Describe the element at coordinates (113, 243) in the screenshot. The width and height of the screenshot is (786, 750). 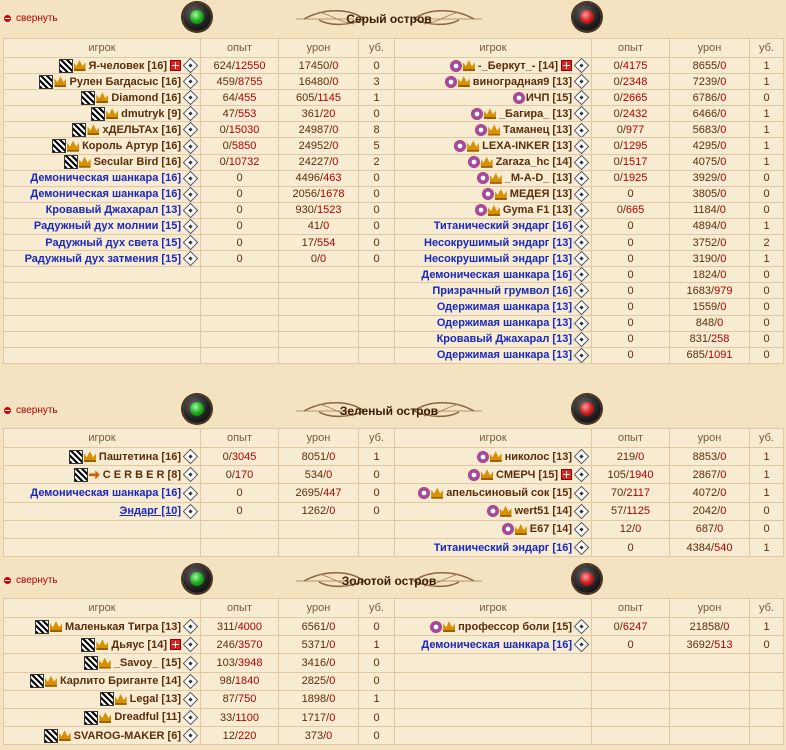
I see `bot-name: Радужный дух света [15]` at that location.